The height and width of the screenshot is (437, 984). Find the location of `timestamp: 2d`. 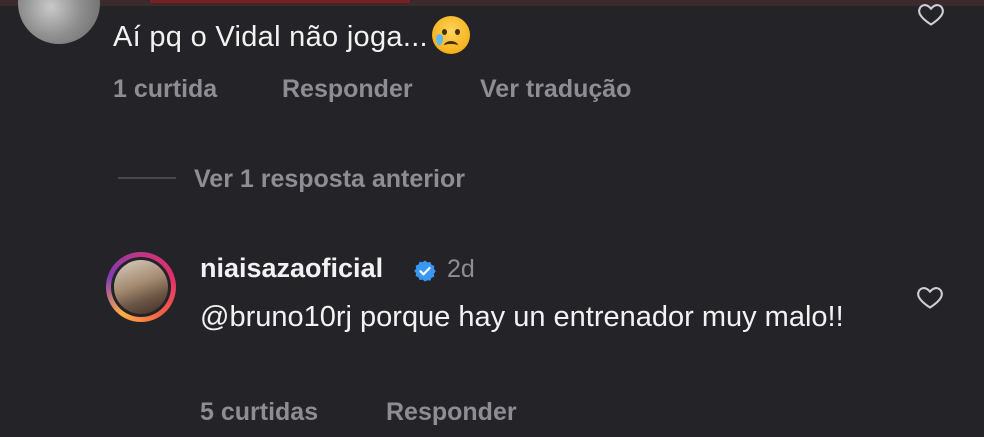

timestamp: 2d is located at coordinates (461, 269).